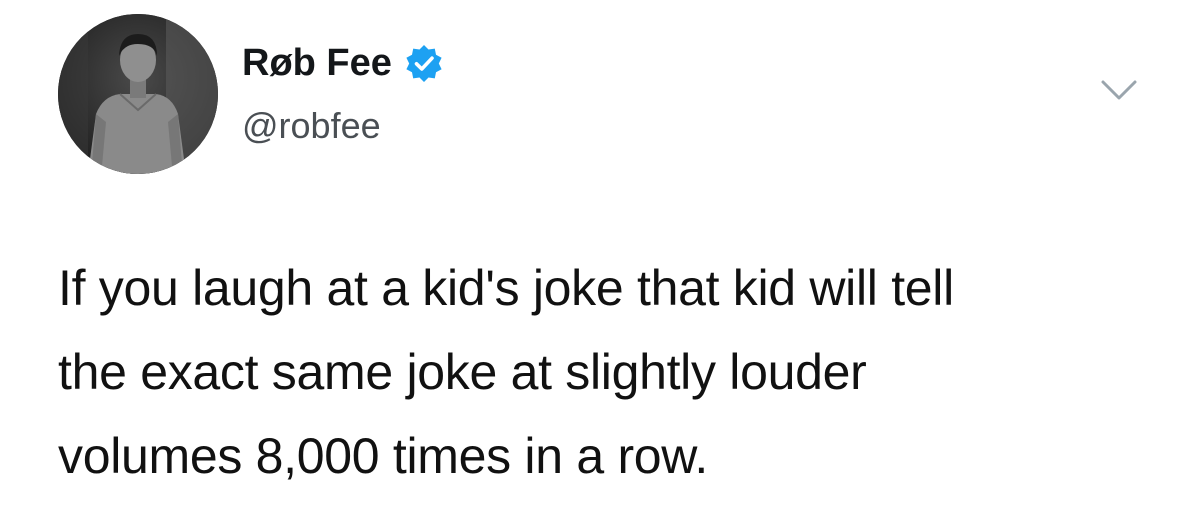  I want to click on chevron-down-icon, so click(1119, 91).